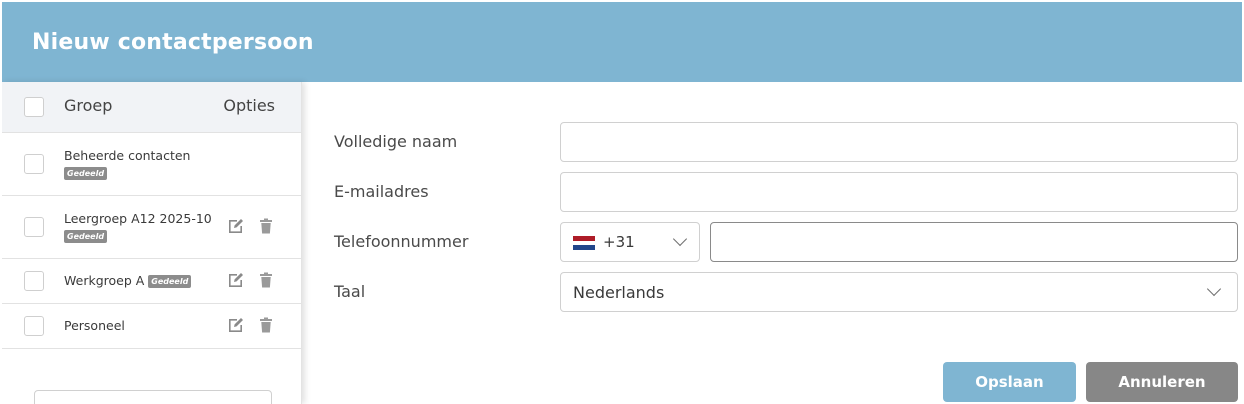  Describe the element at coordinates (88, 105) in the screenshot. I see `groups-column-header: Groep` at that location.